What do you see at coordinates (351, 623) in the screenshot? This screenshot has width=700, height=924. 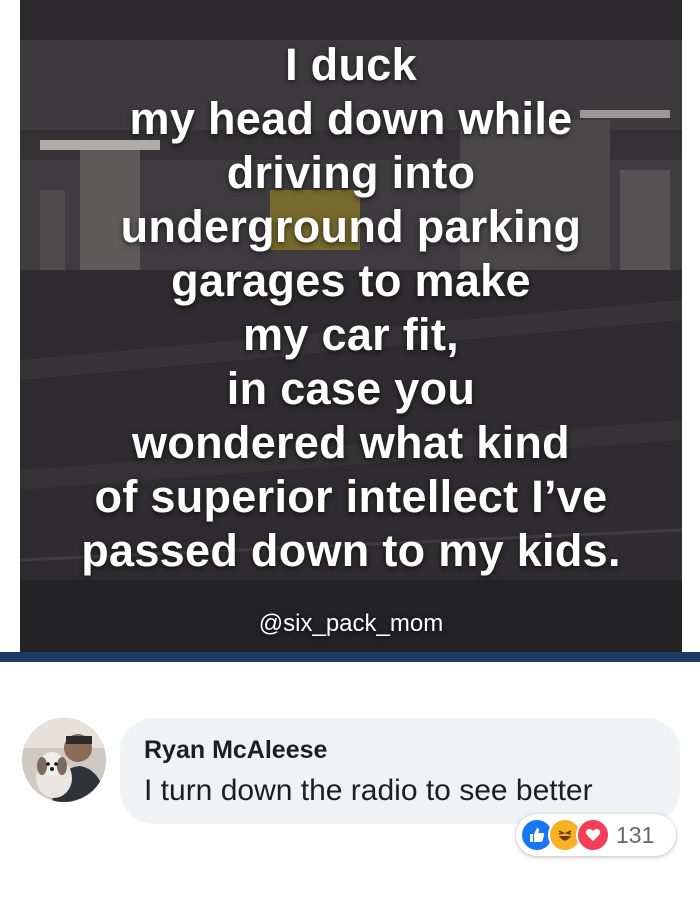 I see `meme-watermark: @six_pack_mom` at bounding box center [351, 623].